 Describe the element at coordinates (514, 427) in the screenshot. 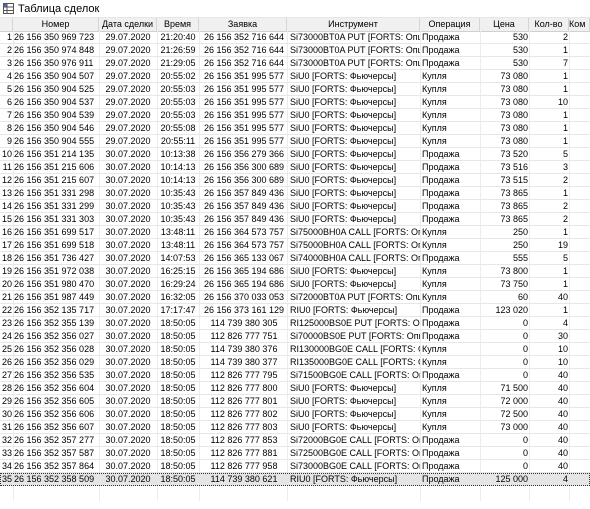

I see `trade-price: 73 000` at that location.